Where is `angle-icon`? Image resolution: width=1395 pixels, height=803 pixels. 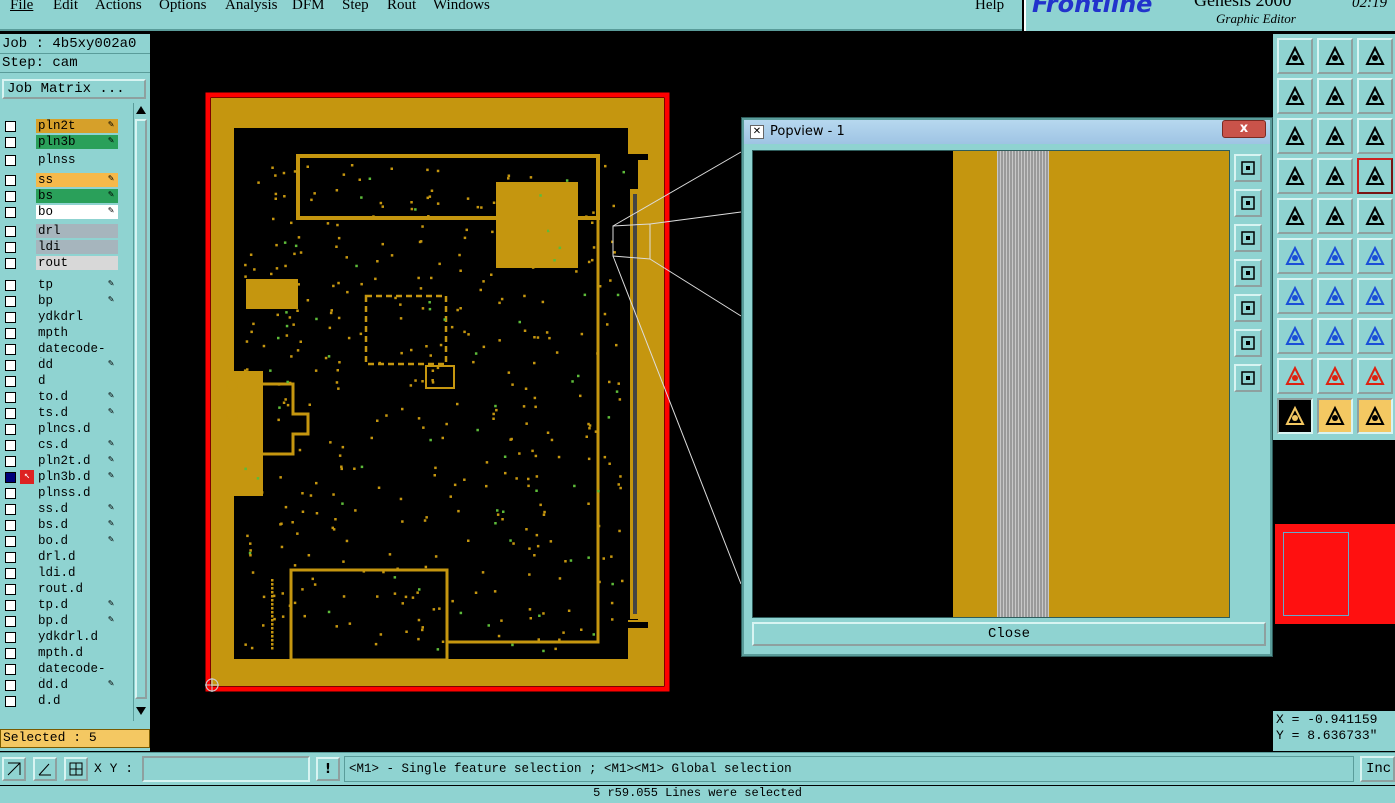 angle-icon is located at coordinates (45, 769).